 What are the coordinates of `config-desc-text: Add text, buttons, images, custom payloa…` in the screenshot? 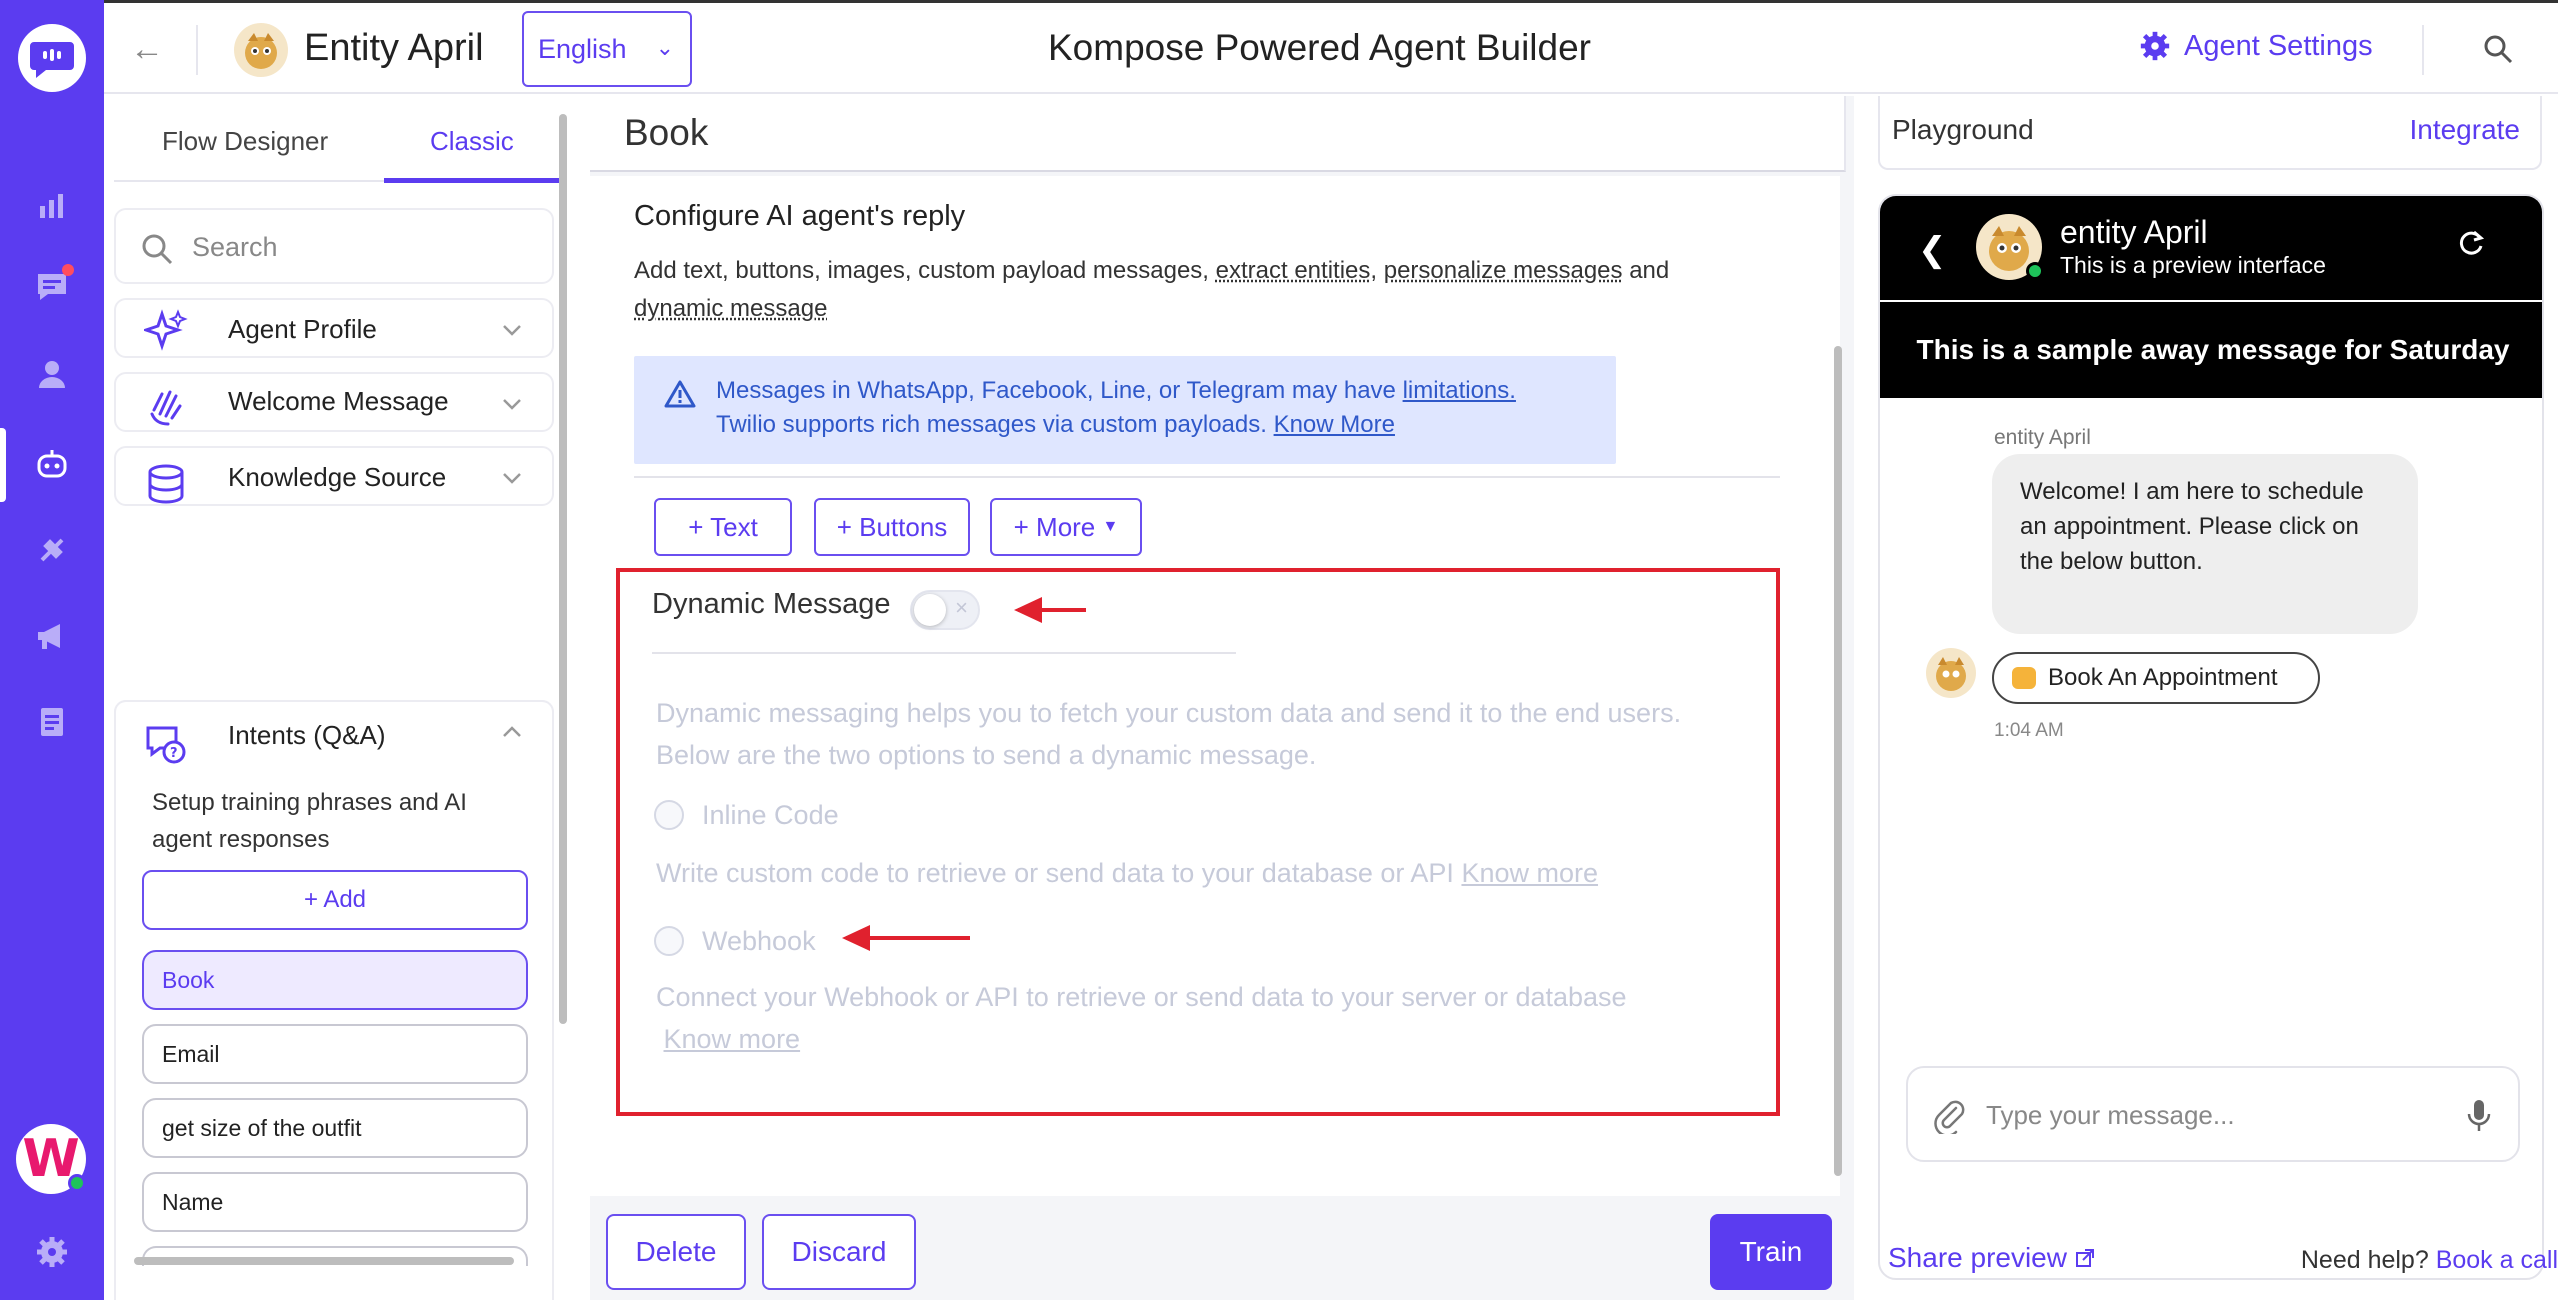 It's located at (921, 270).